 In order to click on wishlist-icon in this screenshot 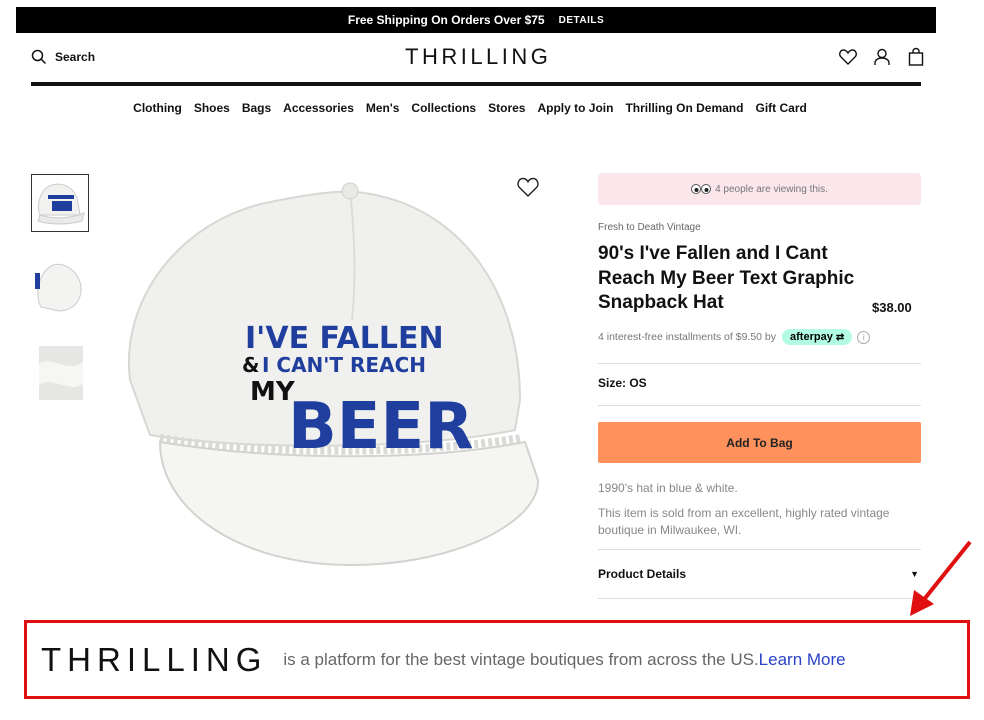, I will do `click(848, 57)`.